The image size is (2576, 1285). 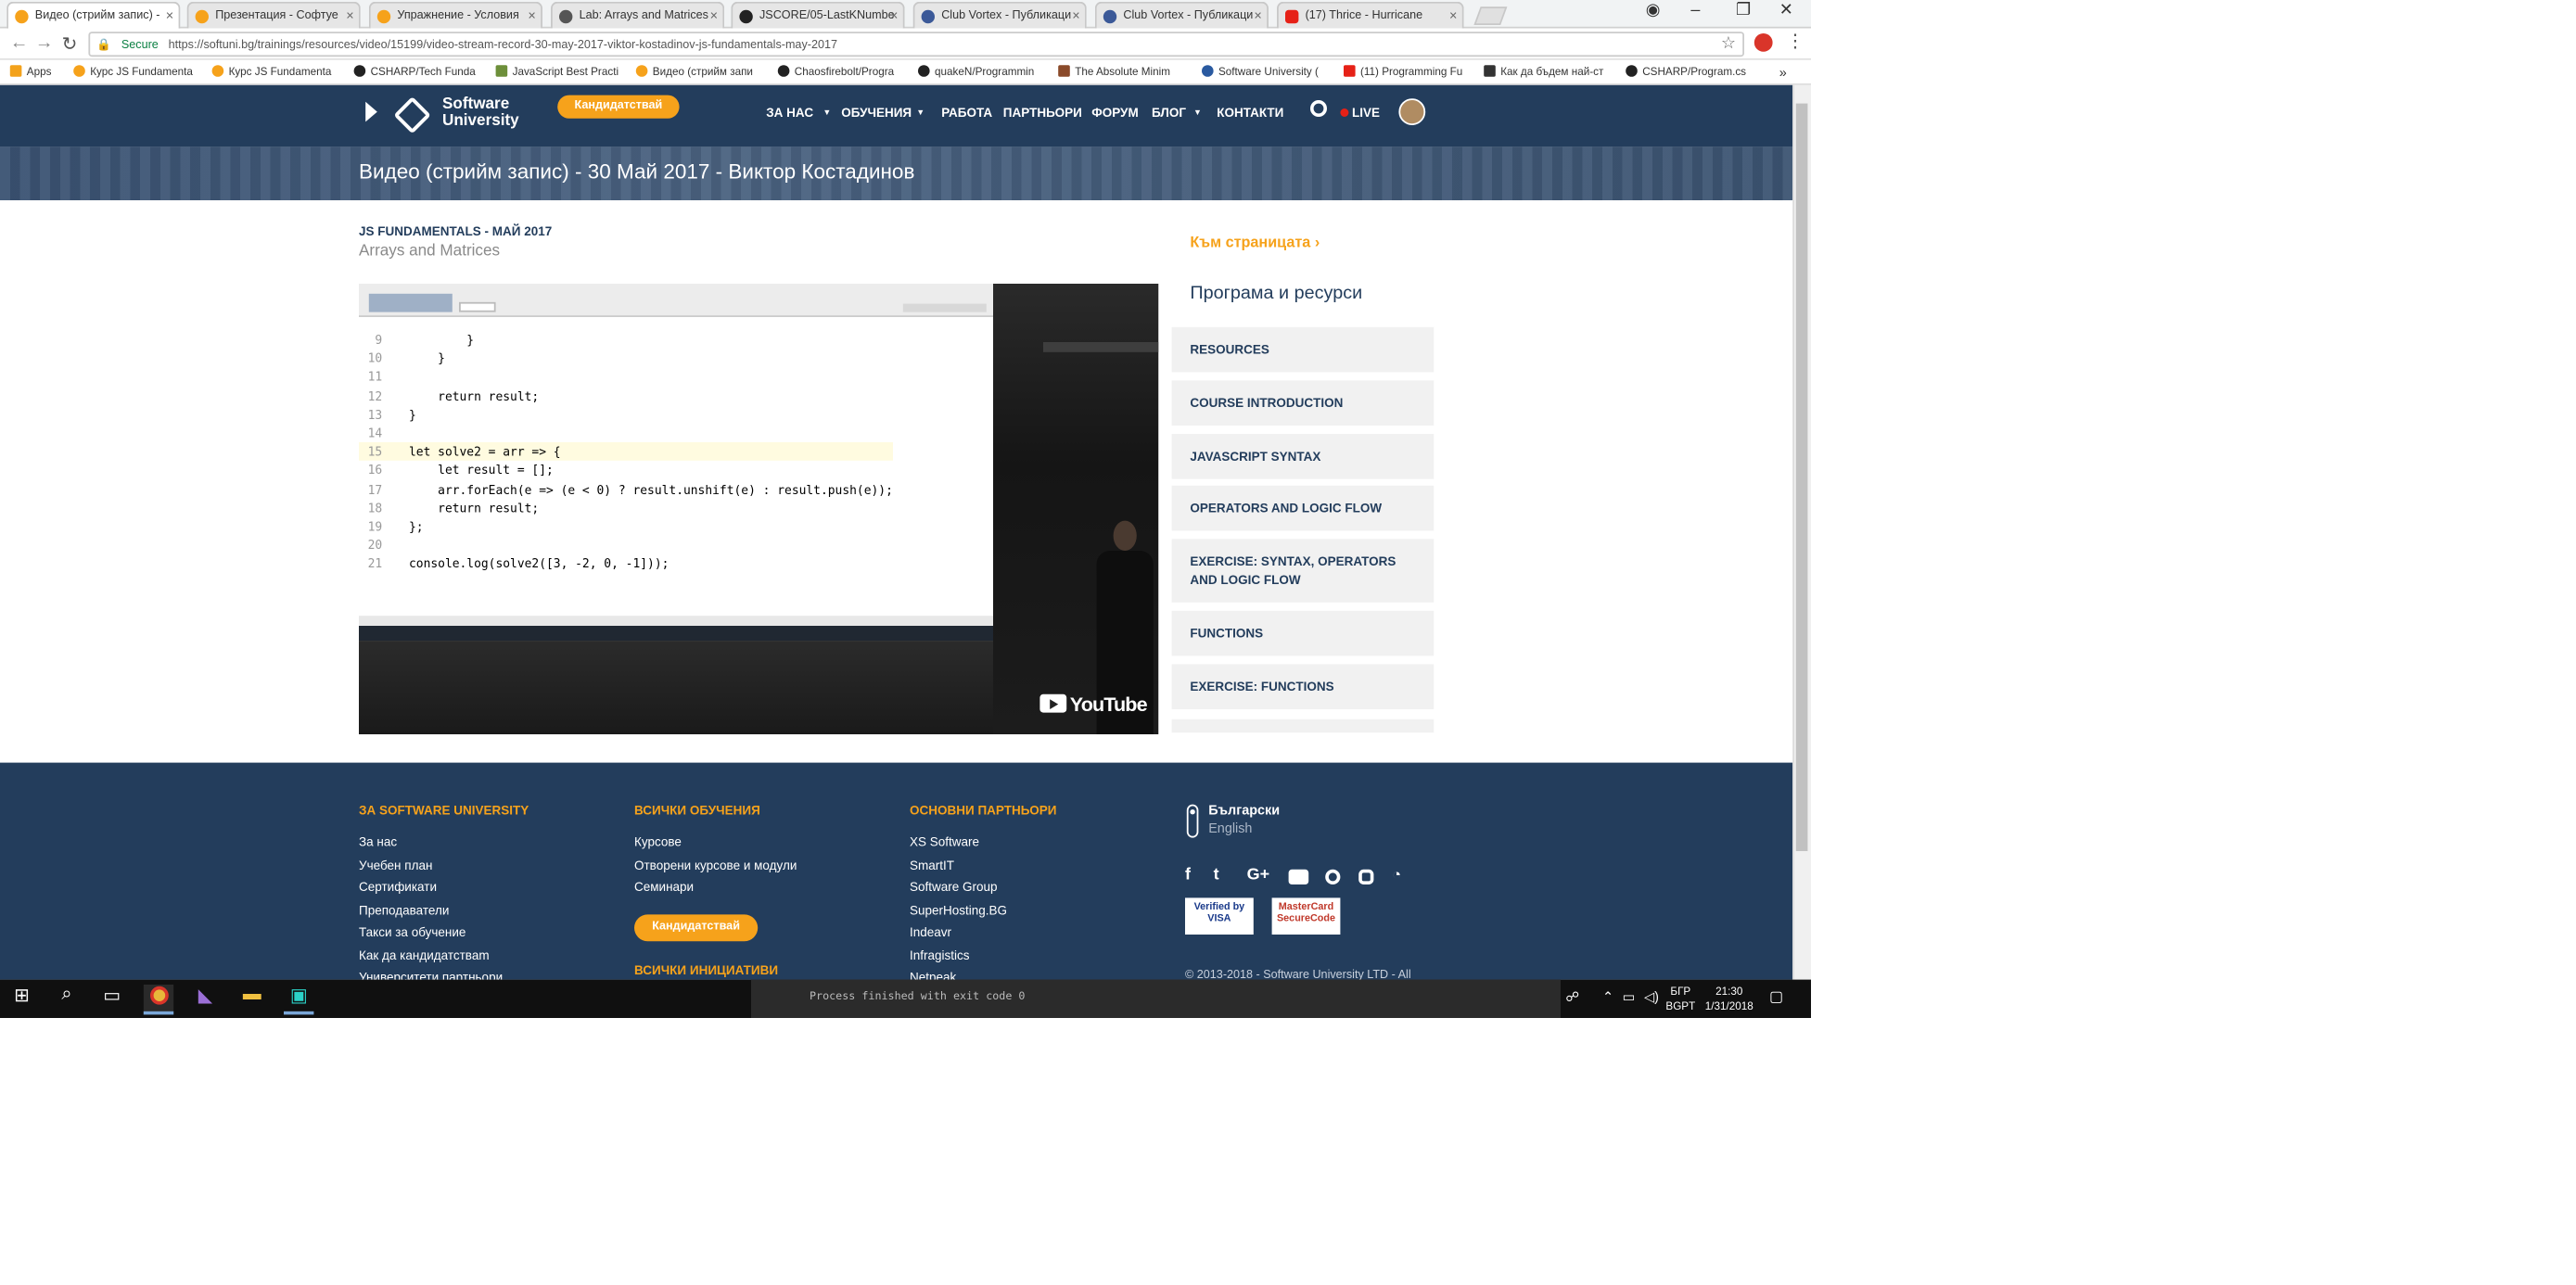 What do you see at coordinates (1303, 403) in the screenshot?
I see `sidebar-item-course-introduction: COURSE INTRODUCTION` at bounding box center [1303, 403].